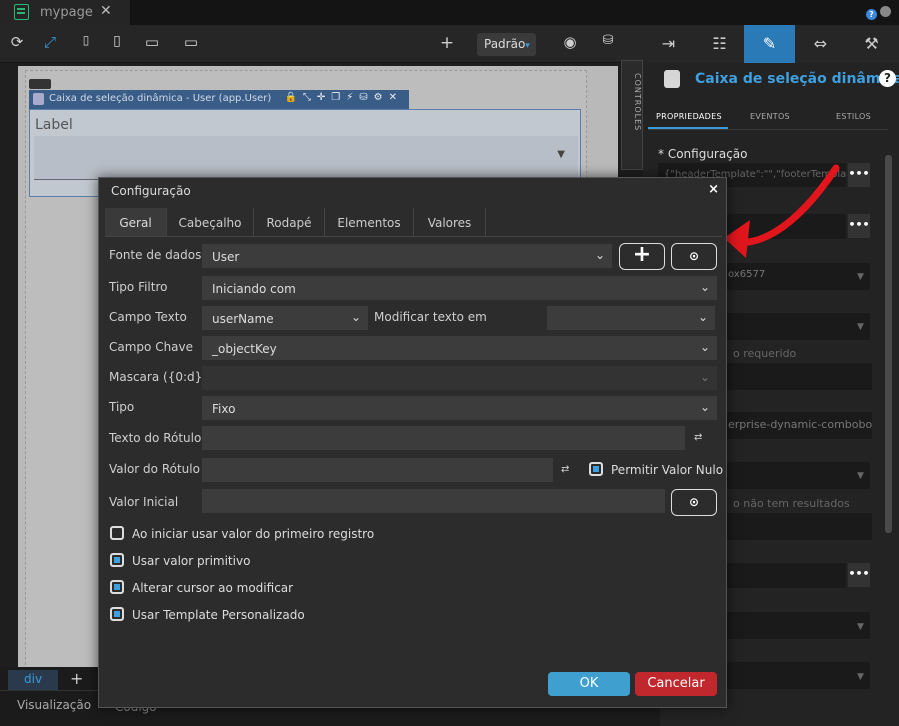  Describe the element at coordinates (117, 587) in the screenshot. I see `change-cursor-checkbox` at that location.